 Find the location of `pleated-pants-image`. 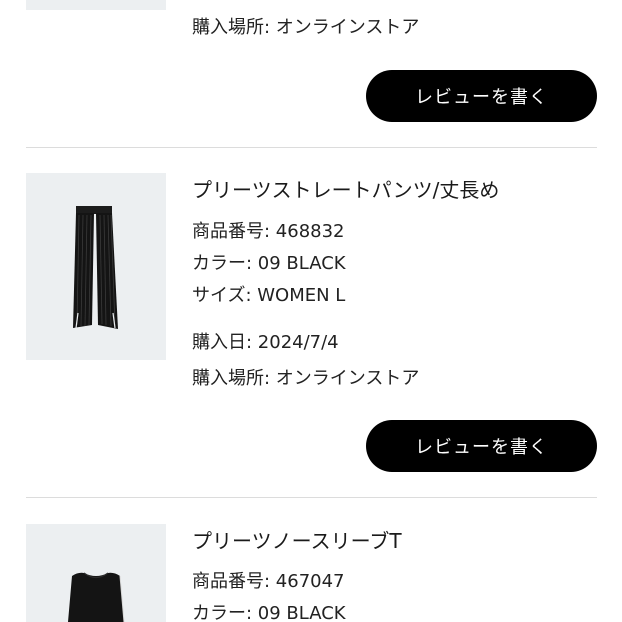

pleated-pants-image is located at coordinates (95, 267).